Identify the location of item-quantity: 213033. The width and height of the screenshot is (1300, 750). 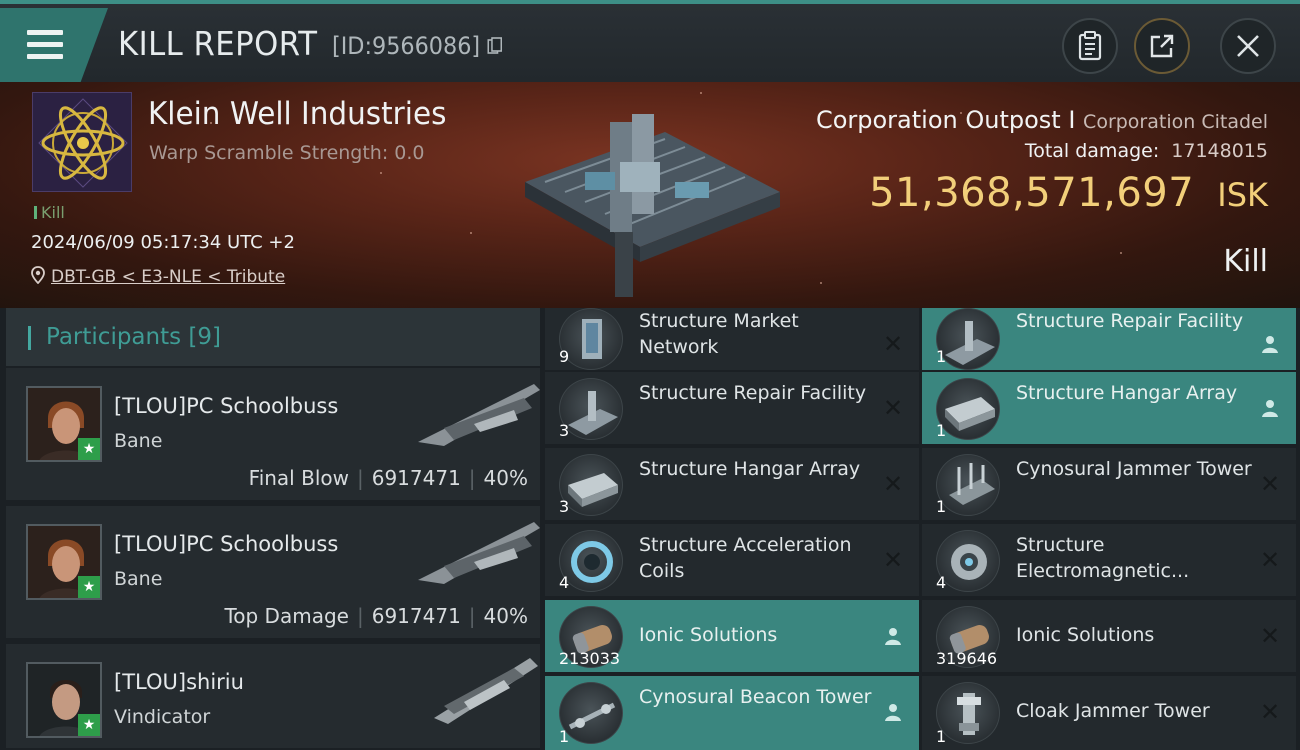
(590, 658).